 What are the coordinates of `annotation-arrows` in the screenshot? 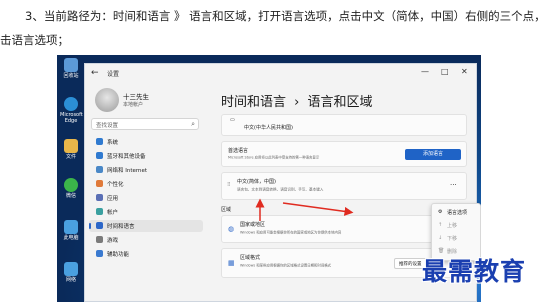 It's located at (304, 209).